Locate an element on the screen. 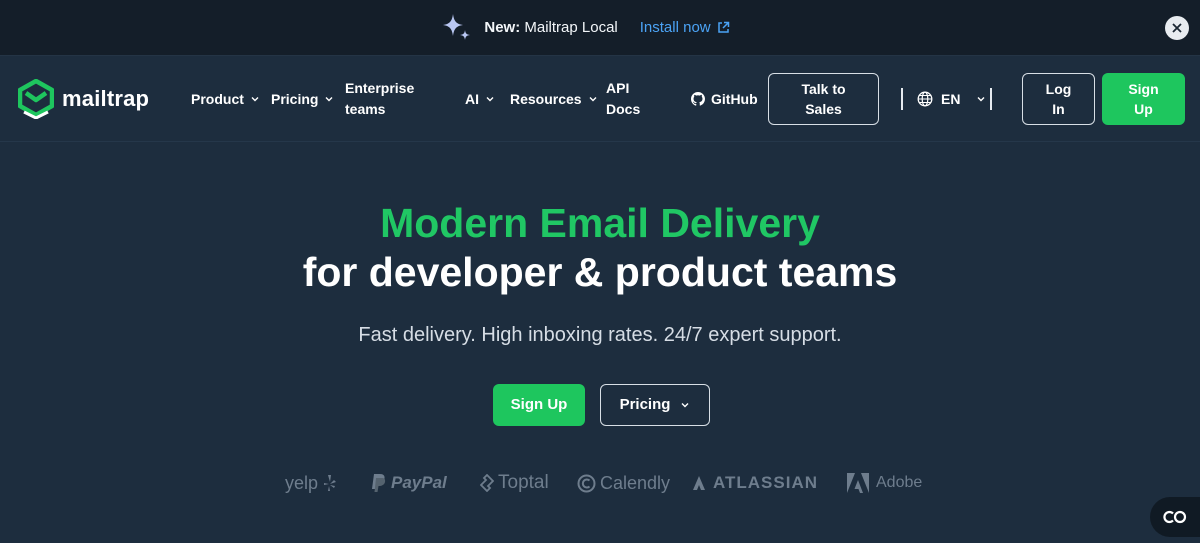 Image resolution: width=1200 pixels, height=543 pixels. adobe-mark-icon is located at coordinates (858, 483).